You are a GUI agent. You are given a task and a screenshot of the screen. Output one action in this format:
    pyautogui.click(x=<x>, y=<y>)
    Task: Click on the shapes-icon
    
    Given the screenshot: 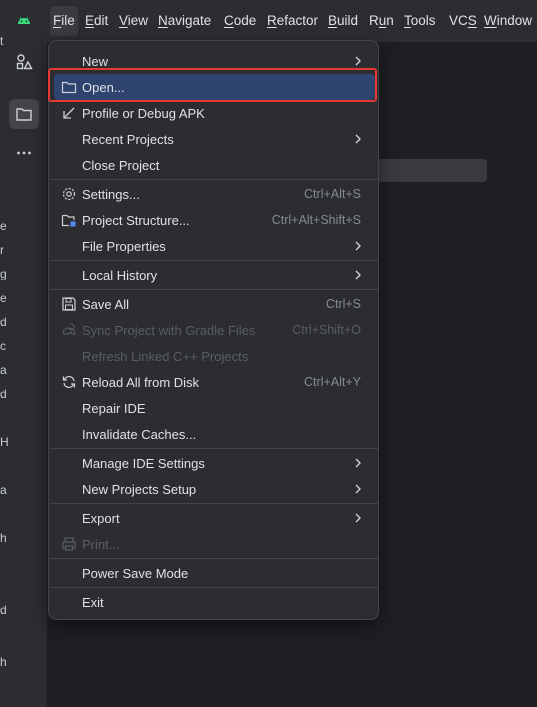 What is the action you would take?
    pyautogui.click(x=24, y=62)
    